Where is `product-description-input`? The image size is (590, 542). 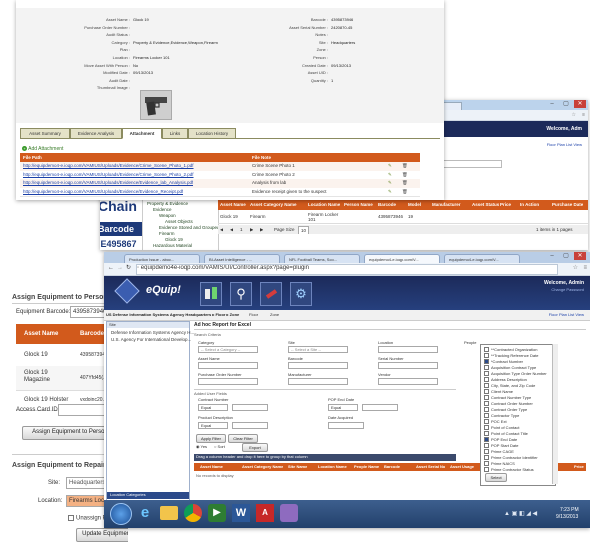
product-description-input is located at coordinates (250, 425).